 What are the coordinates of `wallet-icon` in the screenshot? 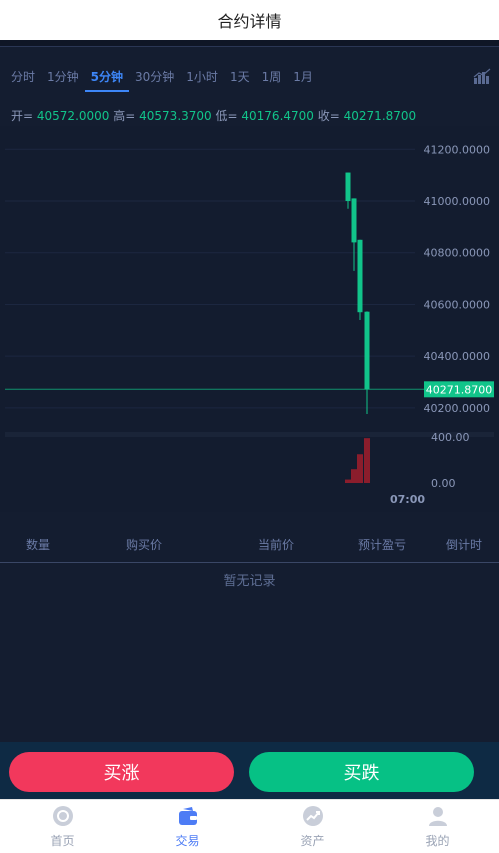 It's located at (187, 816).